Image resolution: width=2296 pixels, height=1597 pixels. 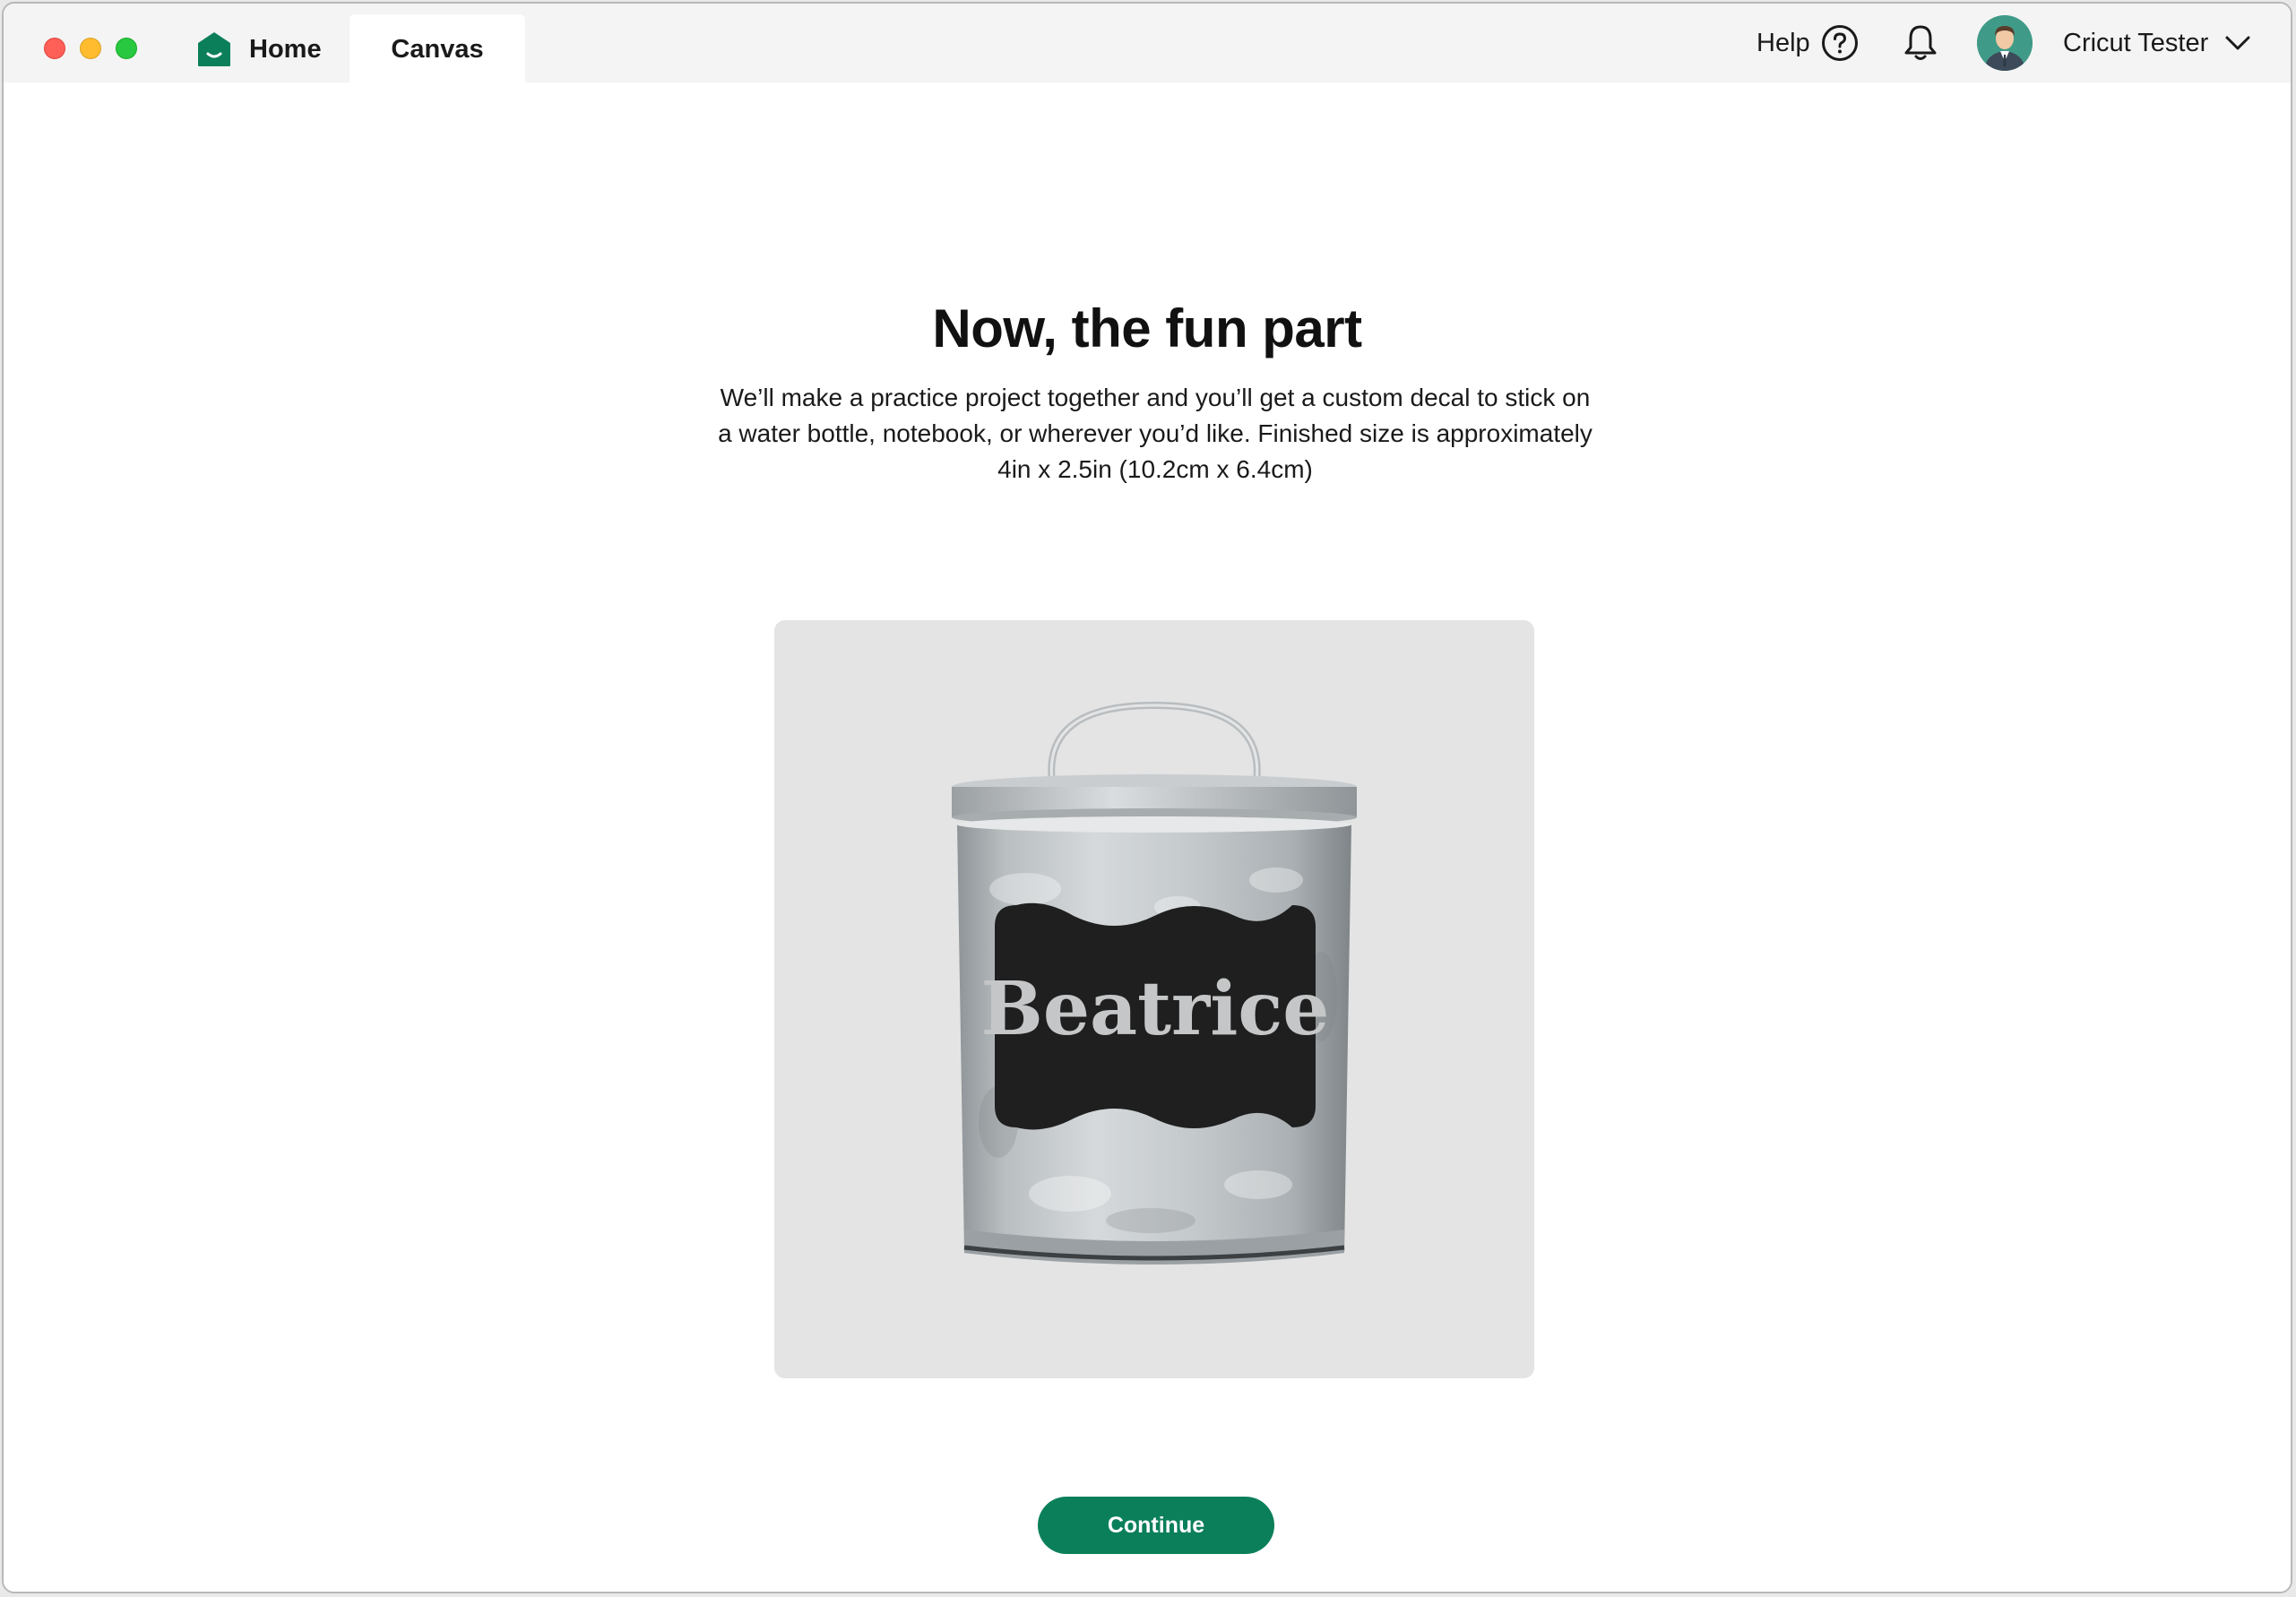 What do you see at coordinates (55, 48) in the screenshot?
I see `close-window-button` at bounding box center [55, 48].